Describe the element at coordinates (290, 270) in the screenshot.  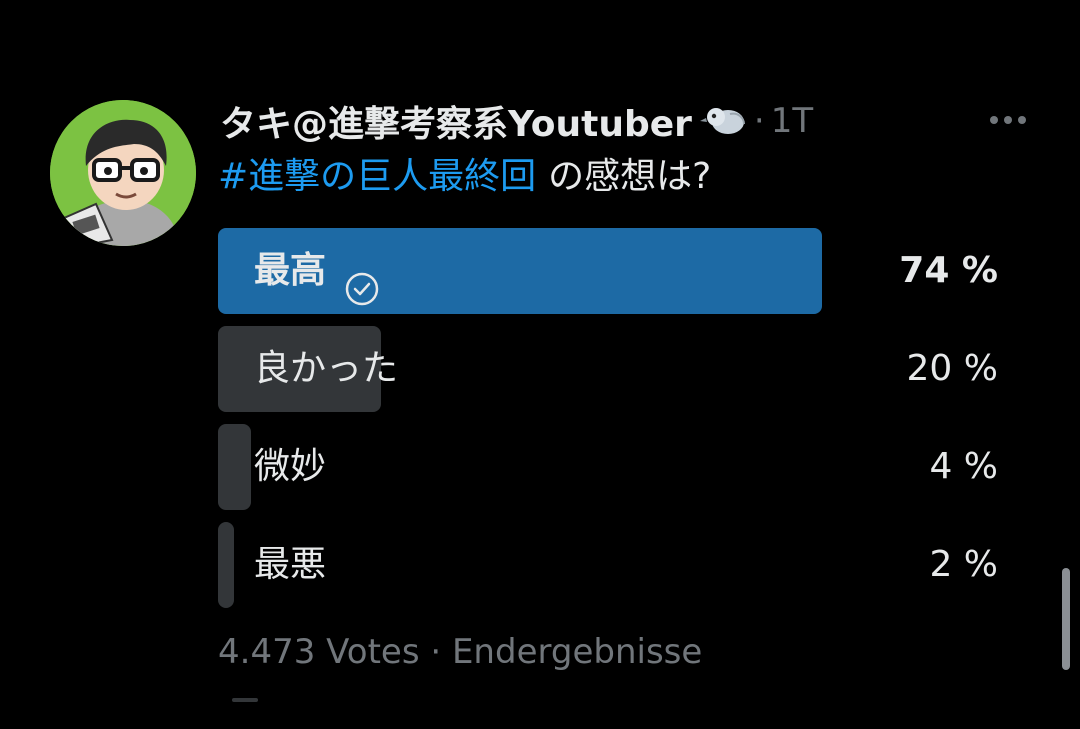
I see `poll-option-label: 最高` at that location.